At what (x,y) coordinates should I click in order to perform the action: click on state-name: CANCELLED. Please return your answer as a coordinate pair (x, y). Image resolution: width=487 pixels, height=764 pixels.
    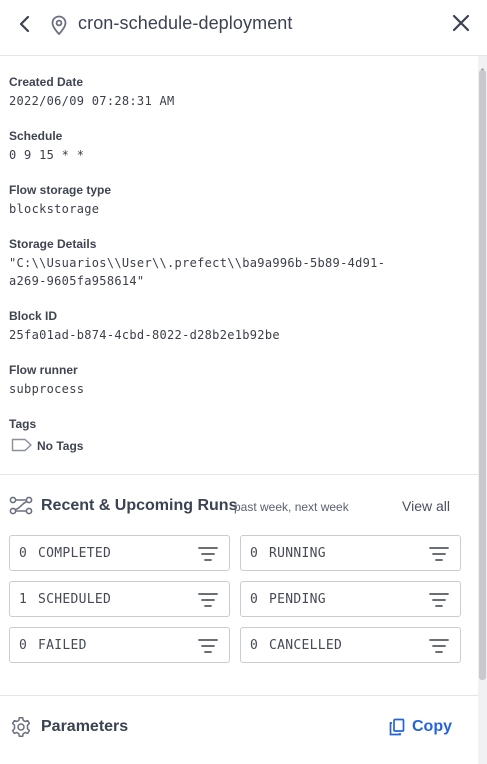
    Looking at the image, I should click on (306, 645).